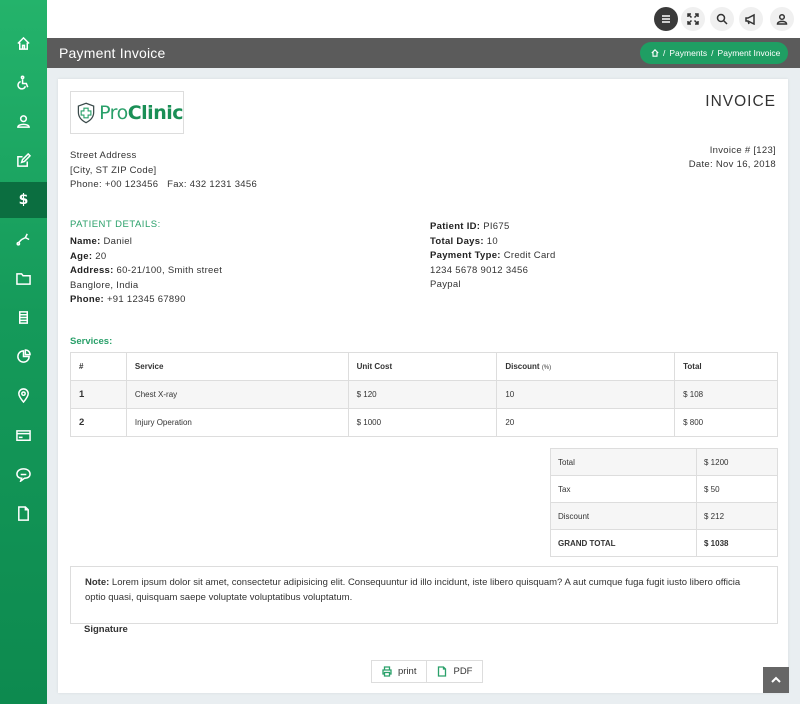 Image resolution: width=800 pixels, height=704 pixels. What do you see at coordinates (490, 241) in the screenshot?
I see `total-days-value: 10` at bounding box center [490, 241].